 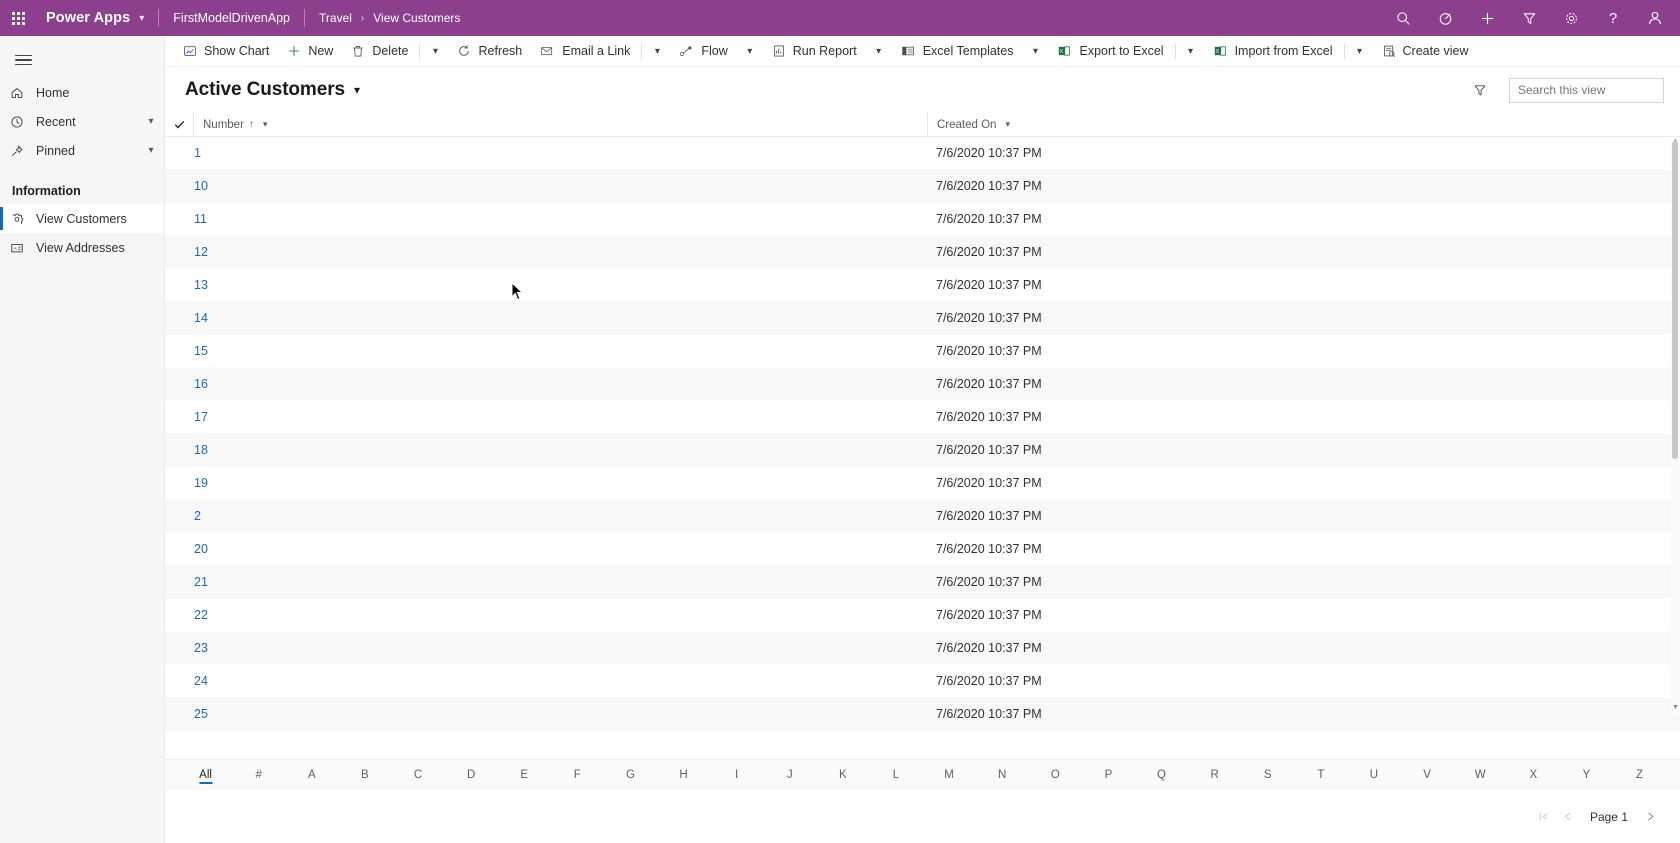 What do you see at coordinates (1273, 51) in the screenshot?
I see `import-from-excel-button: X Import from Excel` at bounding box center [1273, 51].